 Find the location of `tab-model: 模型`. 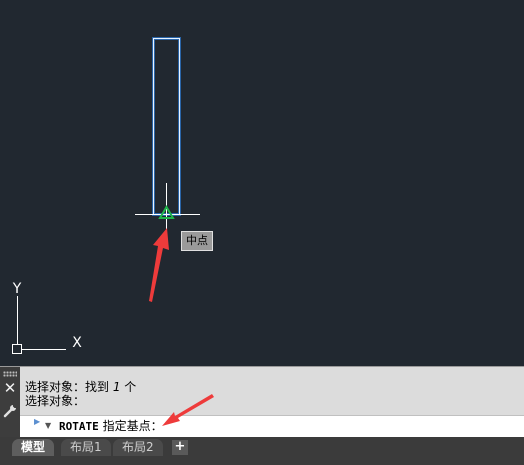

tab-model: 模型 is located at coordinates (33, 447).